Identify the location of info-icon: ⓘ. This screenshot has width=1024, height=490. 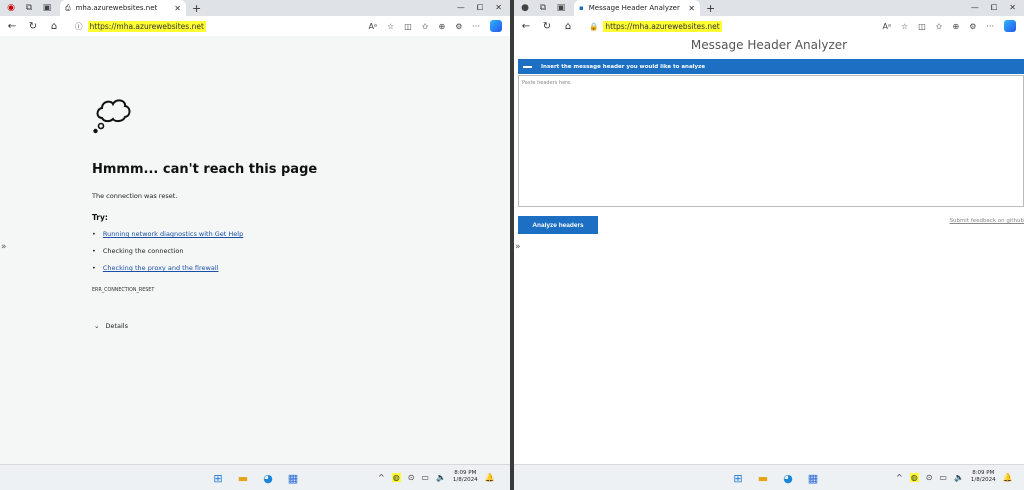
(79, 26).